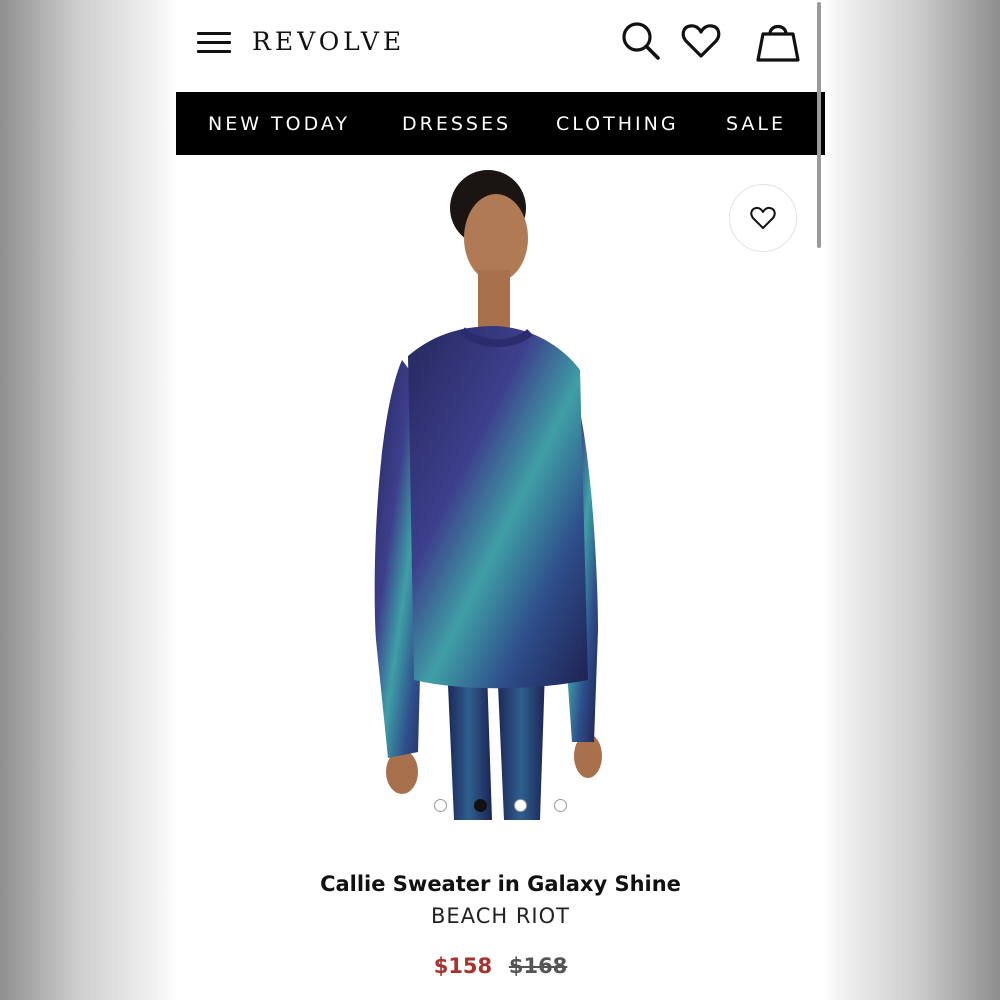  Describe the element at coordinates (500, 916) in the screenshot. I see `product-brand: BEACH RIOT` at that location.